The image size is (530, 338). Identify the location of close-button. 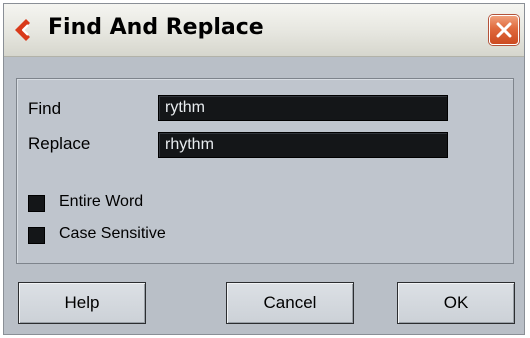
(504, 30).